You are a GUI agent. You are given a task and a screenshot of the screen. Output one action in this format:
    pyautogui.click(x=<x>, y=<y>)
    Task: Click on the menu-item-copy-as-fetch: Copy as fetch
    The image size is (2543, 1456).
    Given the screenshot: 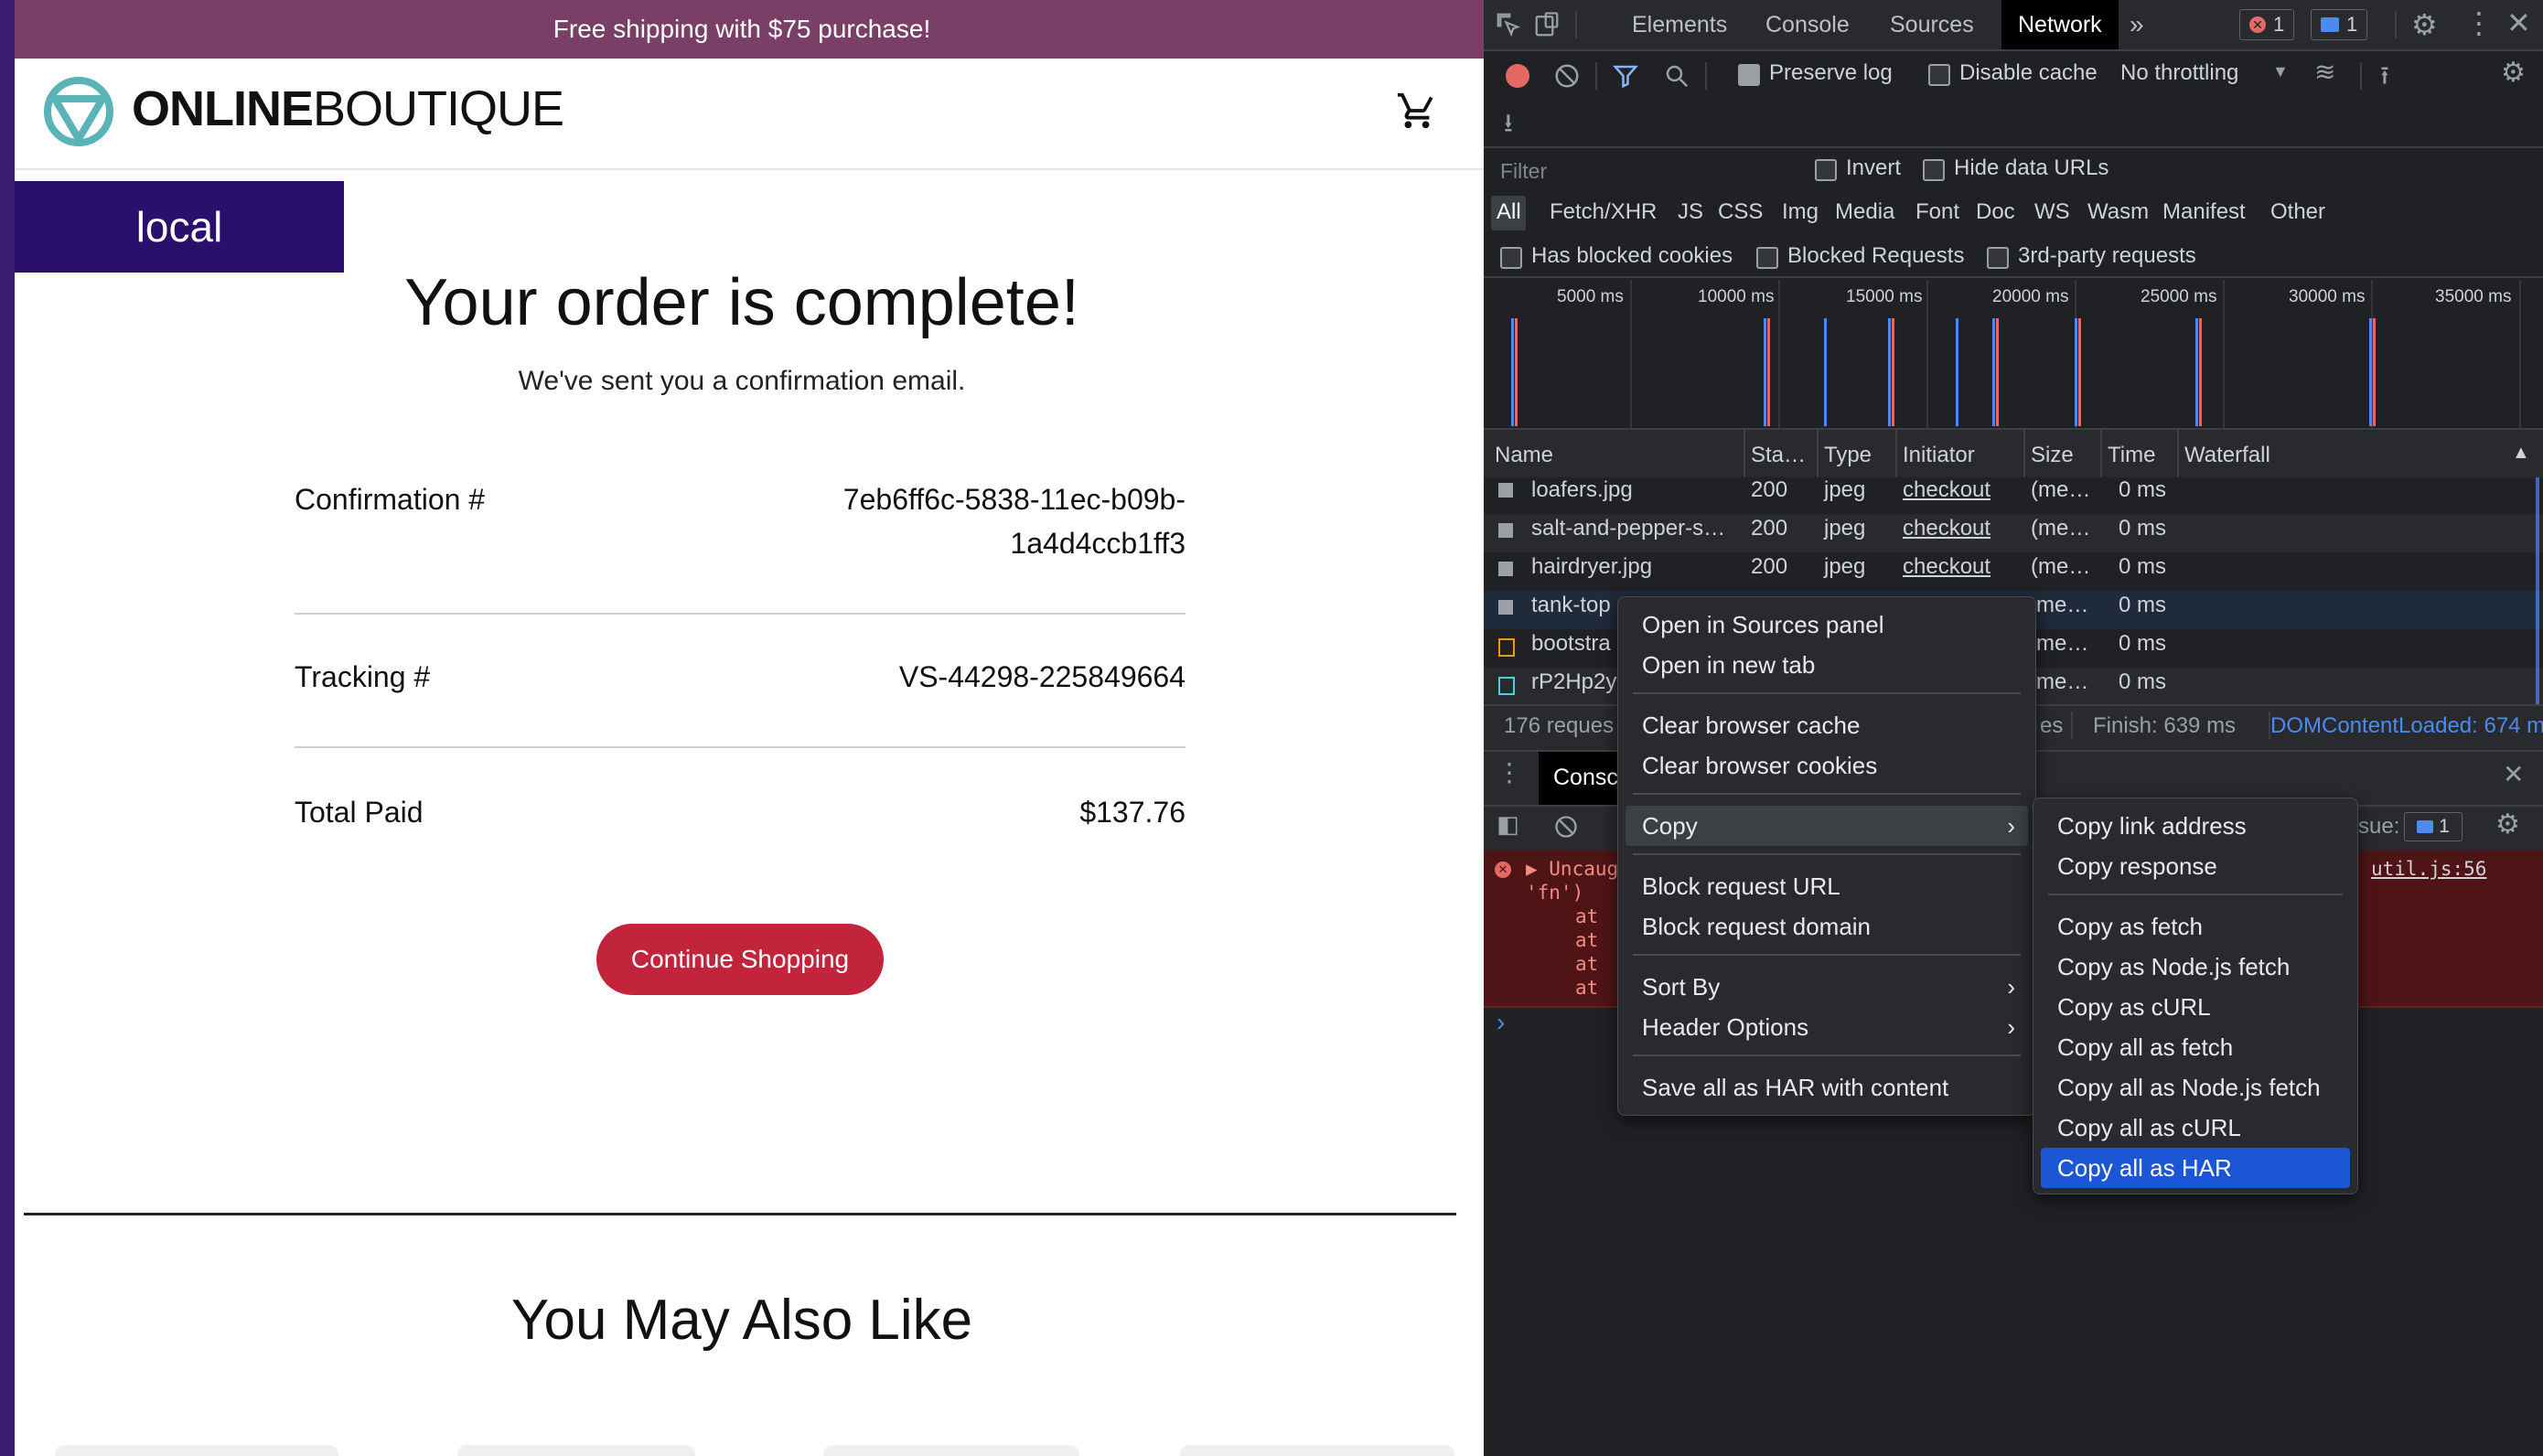 What is the action you would take?
    pyautogui.click(x=2195, y=926)
    